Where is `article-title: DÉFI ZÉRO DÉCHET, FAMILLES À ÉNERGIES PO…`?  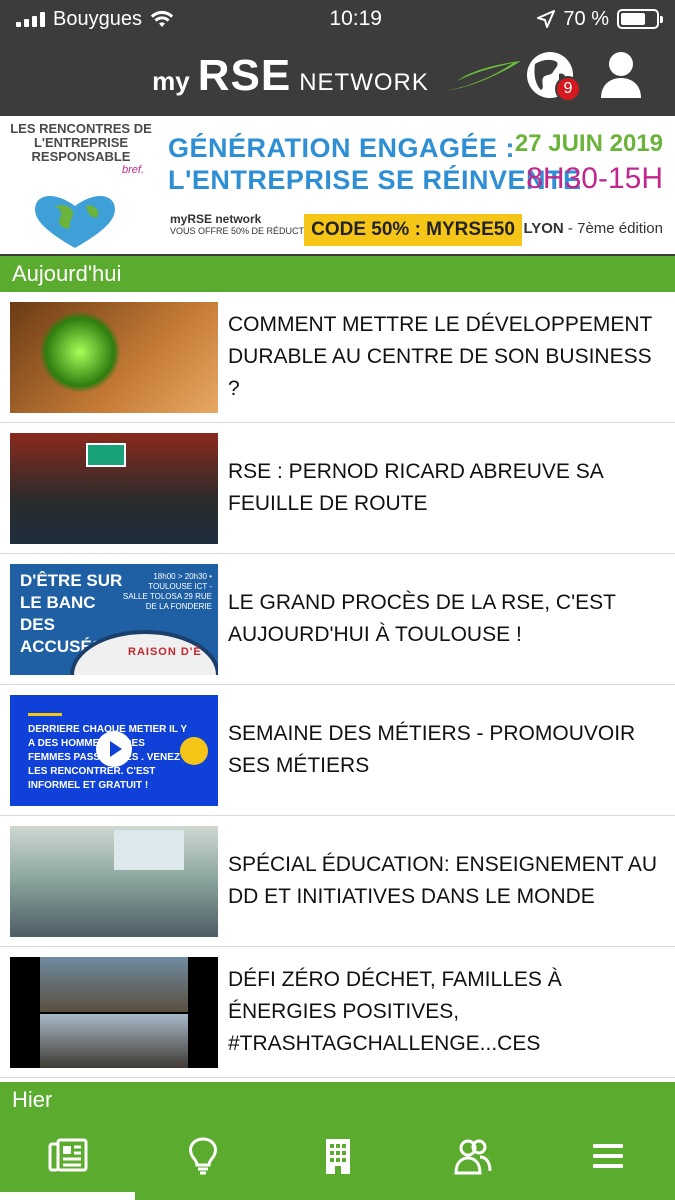
article-title: DÉFI ZÉRO DÉCHET, FAMILLES À ÉNERGIES PO… is located at coordinates (395, 1011).